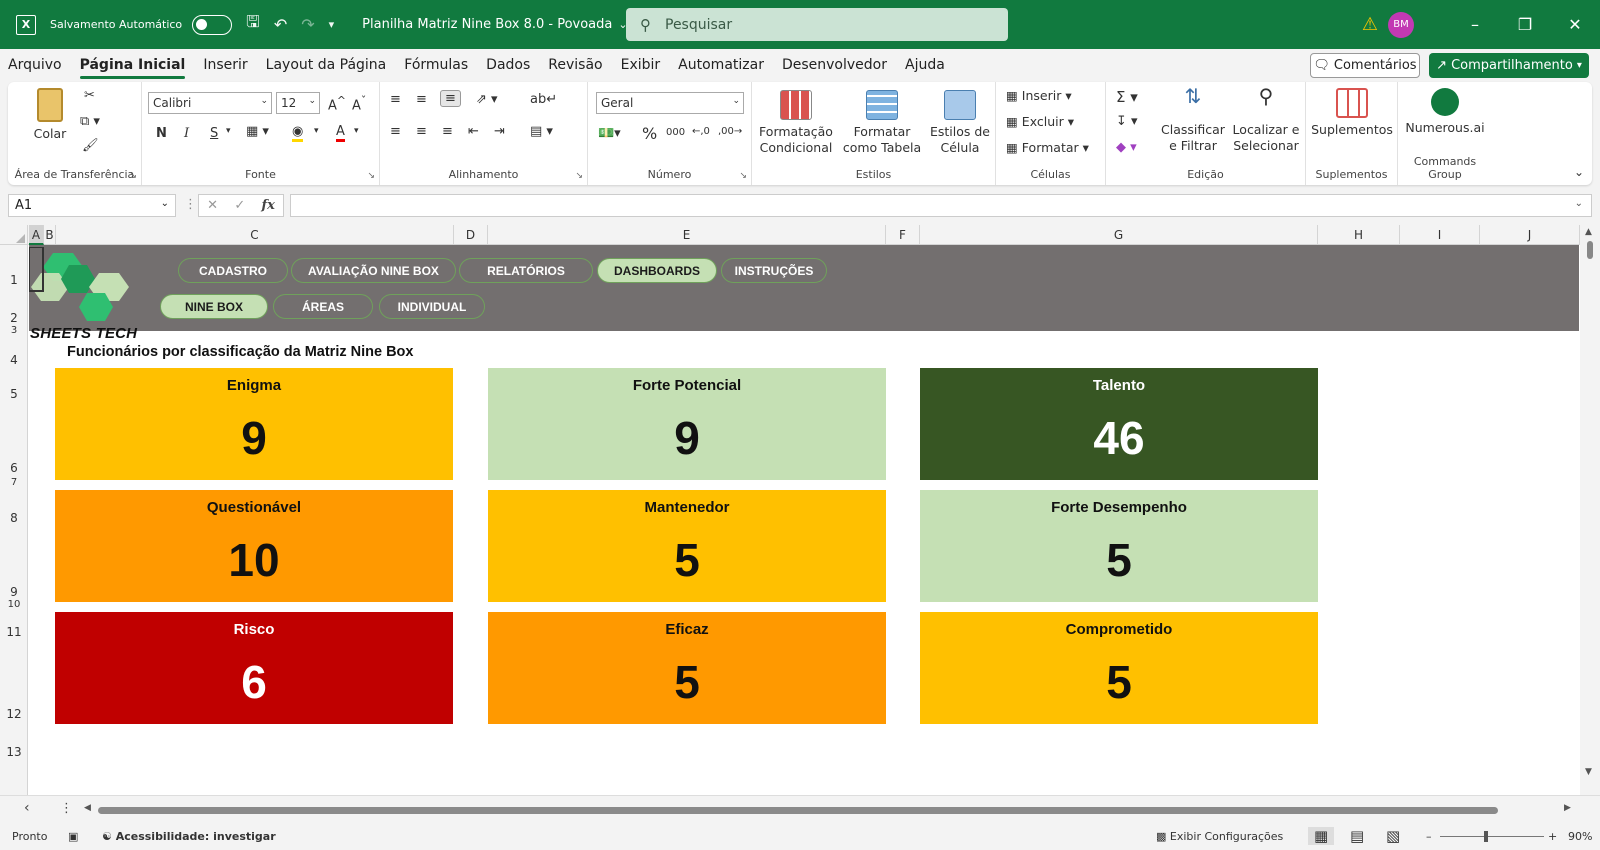  Describe the element at coordinates (657, 270) in the screenshot. I see `nav-dashboards: DASHBOARDS` at that location.